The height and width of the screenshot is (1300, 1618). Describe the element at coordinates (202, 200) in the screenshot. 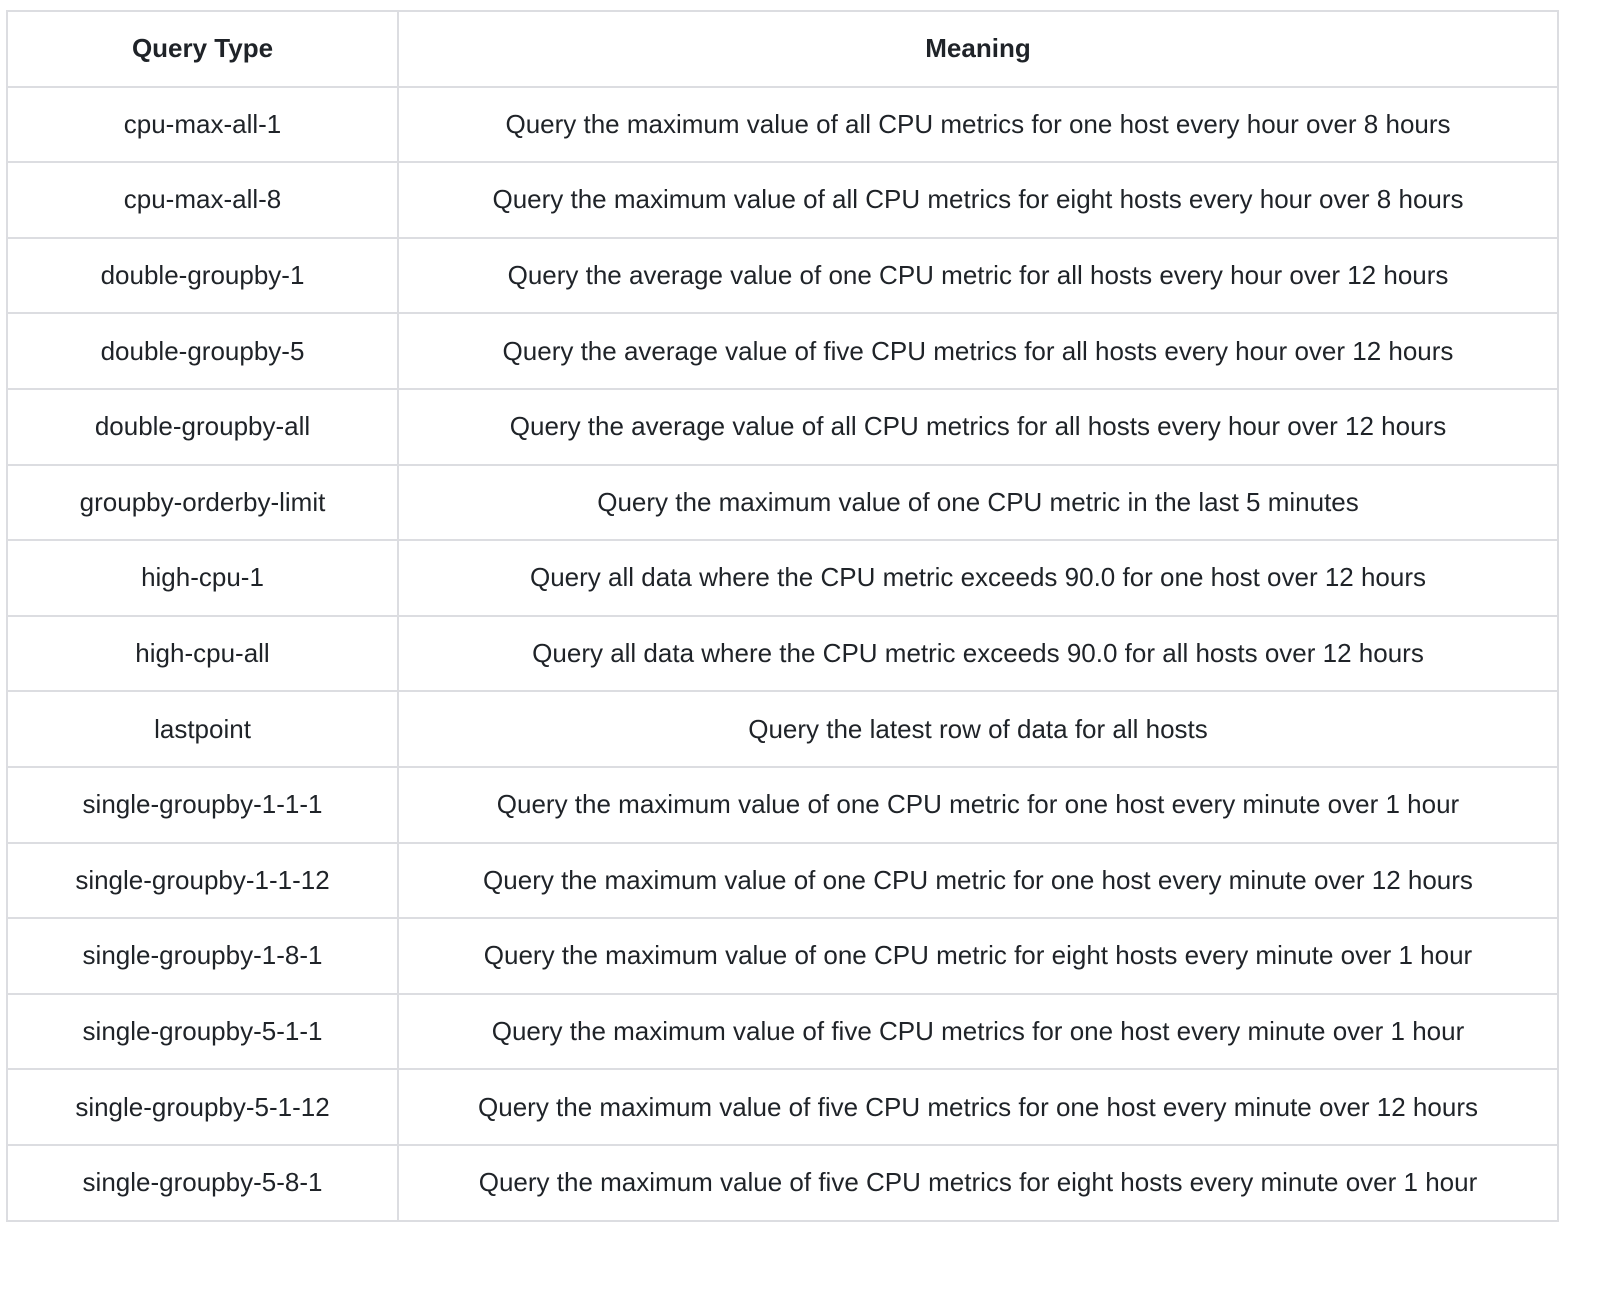

I see `query-type-cell: cpu-max-all-8` at that location.